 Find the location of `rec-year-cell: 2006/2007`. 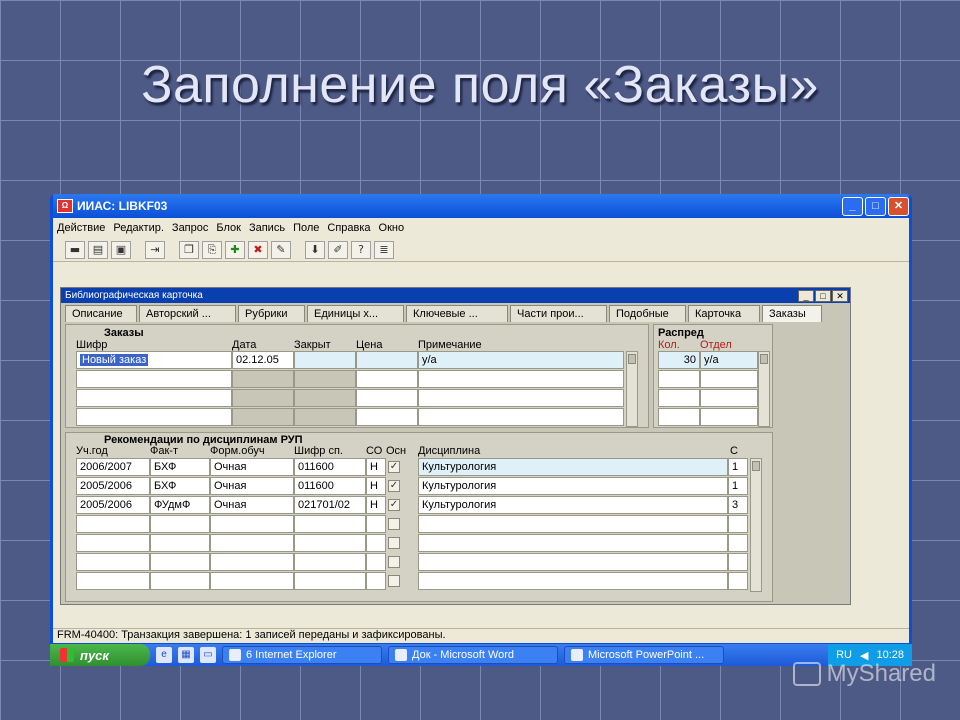

rec-year-cell: 2006/2007 is located at coordinates (113, 467).